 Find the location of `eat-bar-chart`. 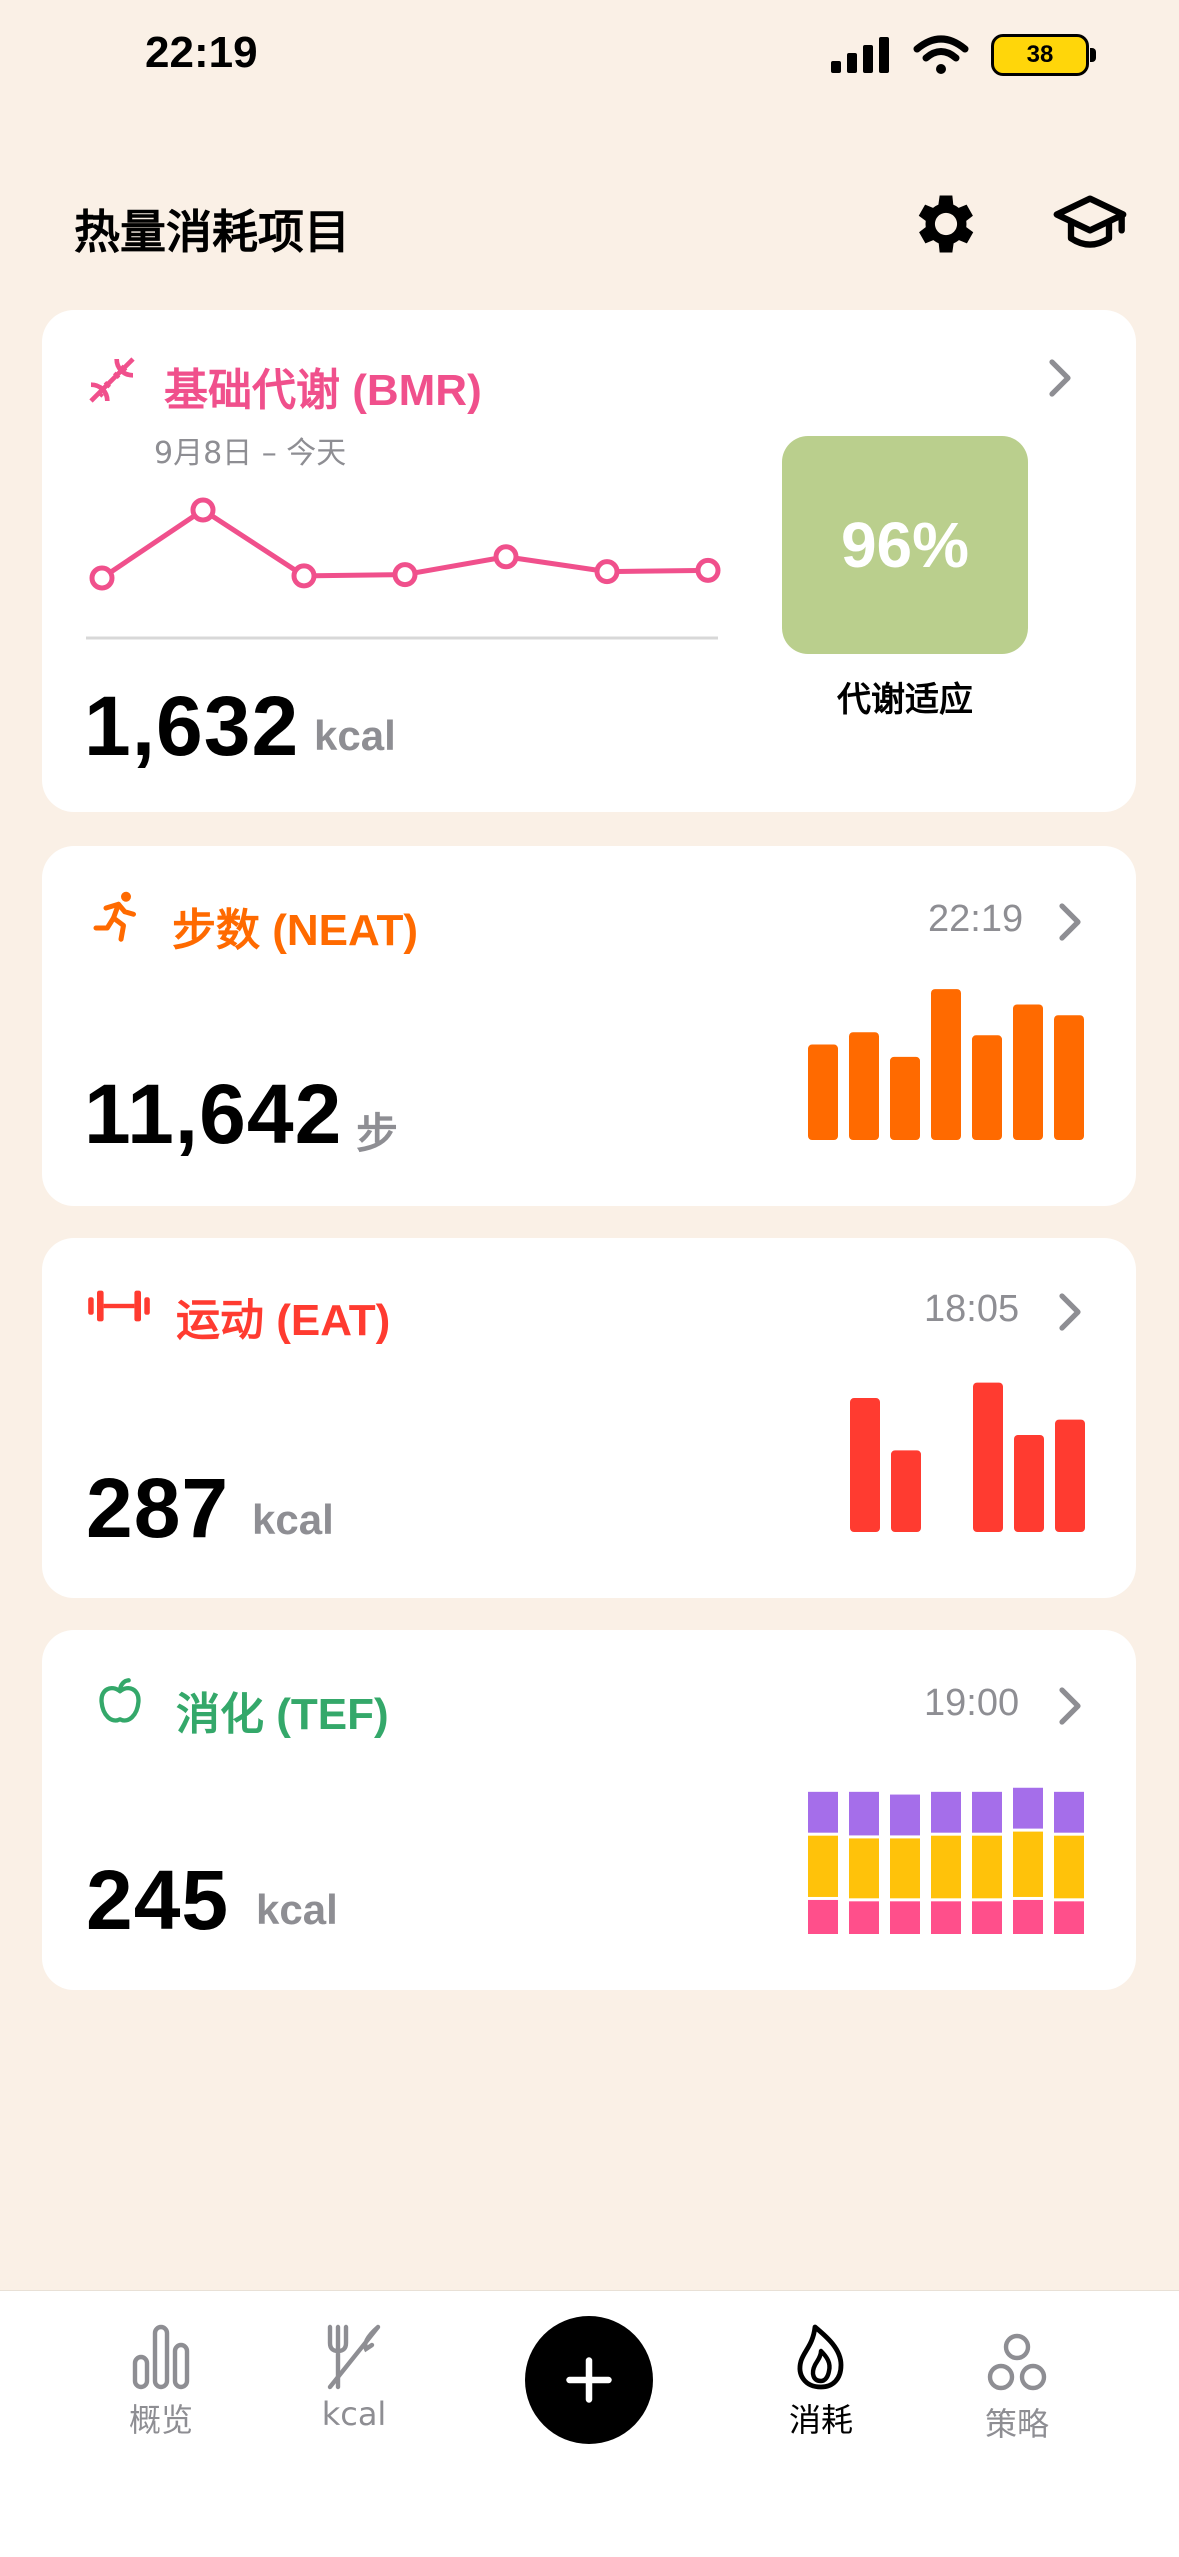

eat-bar-chart is located at coordinates (967, 1457).